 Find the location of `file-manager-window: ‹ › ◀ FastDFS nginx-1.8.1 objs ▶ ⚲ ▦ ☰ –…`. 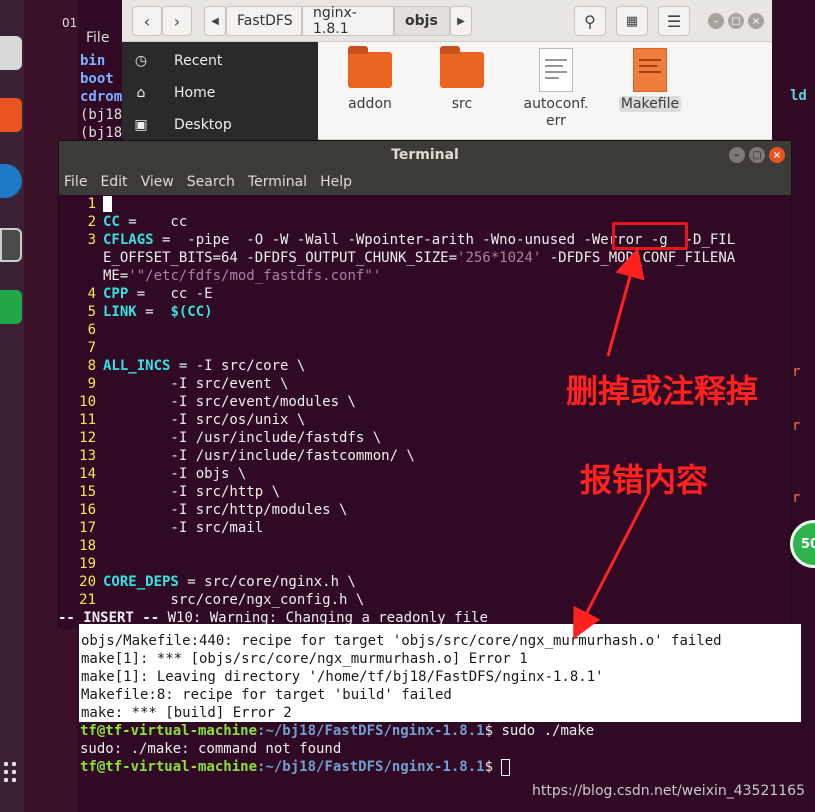

file-manager-window: ‹ › ◀ FastDFS nginx-1.8.1 objs ▶ ⚲ ▦ ☰ –… is located at coordinates (447, 70).